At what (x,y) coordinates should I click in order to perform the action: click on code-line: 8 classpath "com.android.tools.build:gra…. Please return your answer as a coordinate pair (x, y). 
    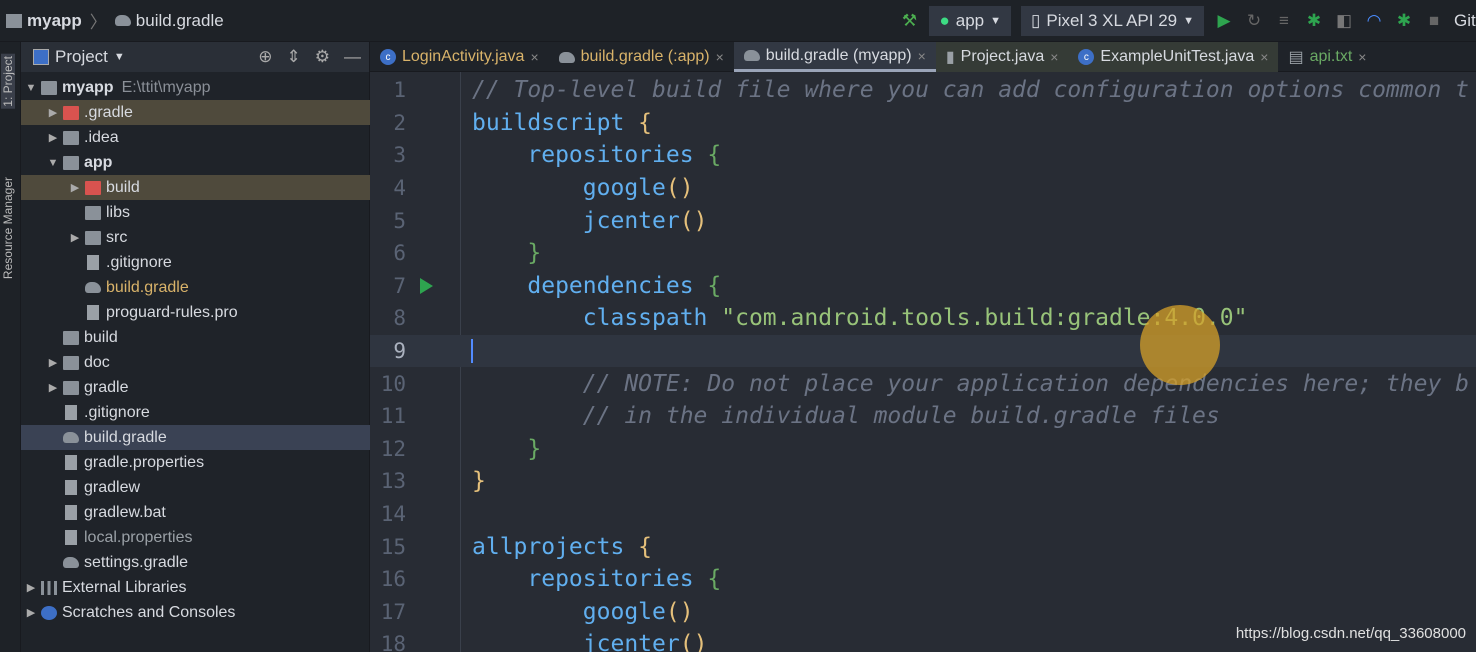
    Looking at the image, I should click on (923, 318).